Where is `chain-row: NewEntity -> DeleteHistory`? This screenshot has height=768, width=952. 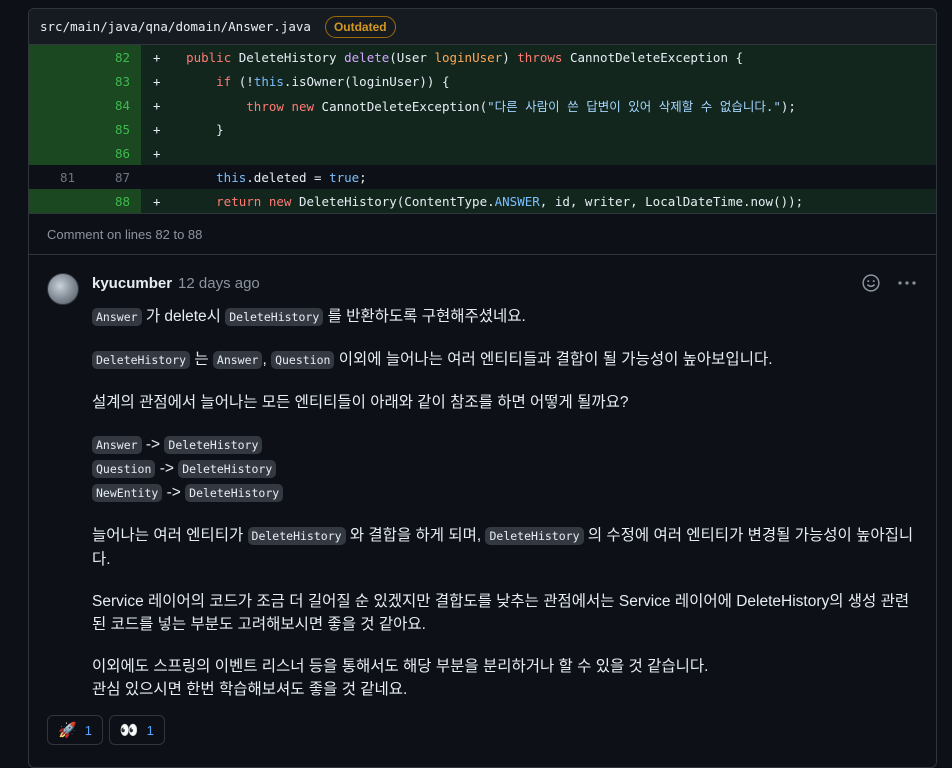
chain-row: NewEntity -> DeleteHistory is located at coordinates (504, 493).